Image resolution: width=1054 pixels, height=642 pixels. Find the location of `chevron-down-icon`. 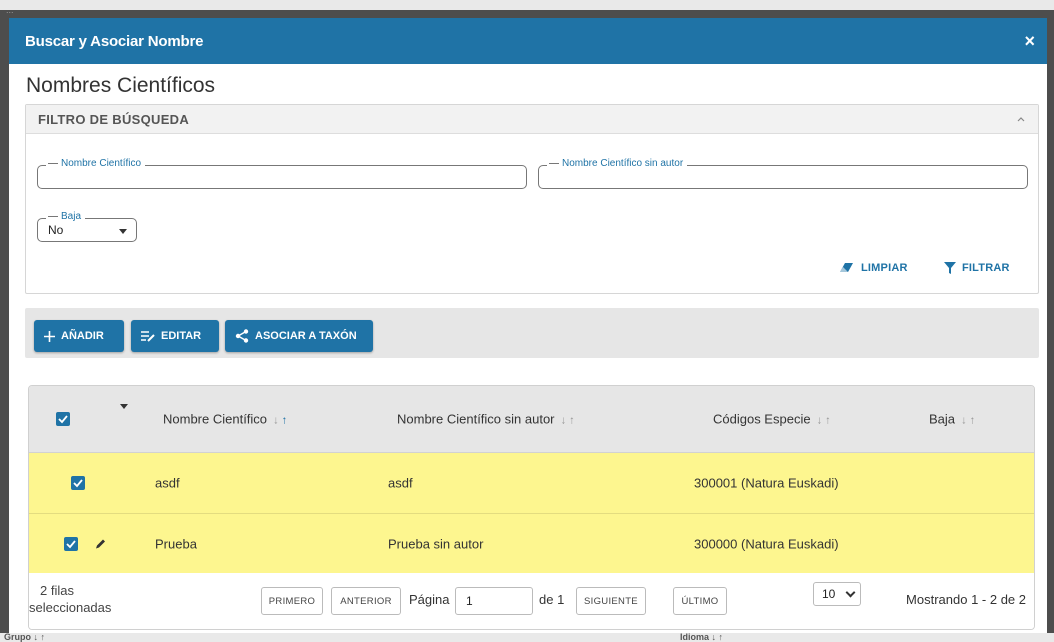

chevron-down-icon is located at coordinates (850, 592).